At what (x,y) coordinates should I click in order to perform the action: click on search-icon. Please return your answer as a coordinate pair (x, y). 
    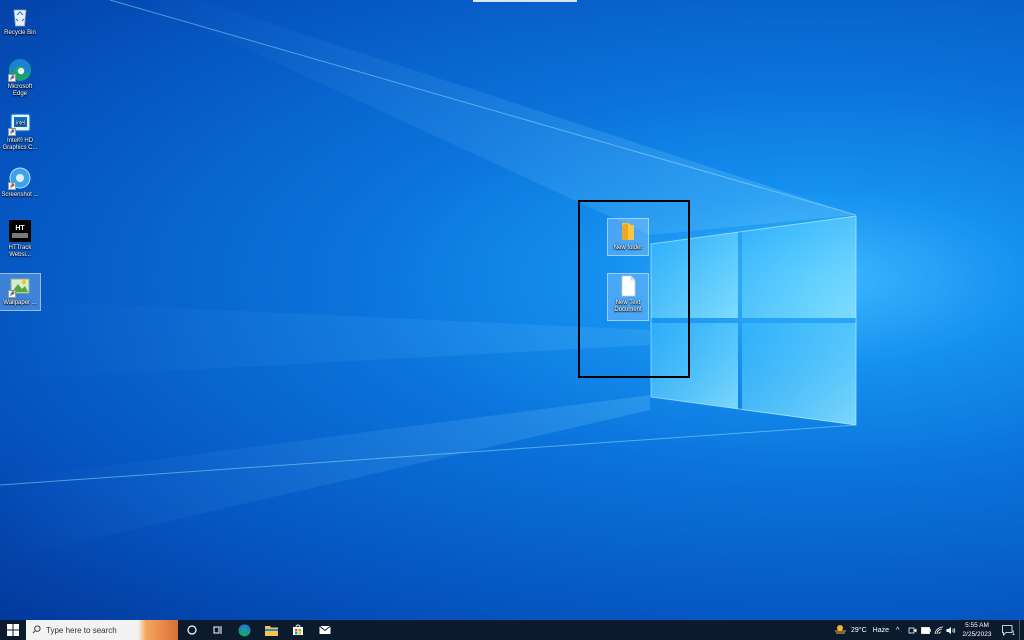
    Looking at the image, I should click on (36, 630).